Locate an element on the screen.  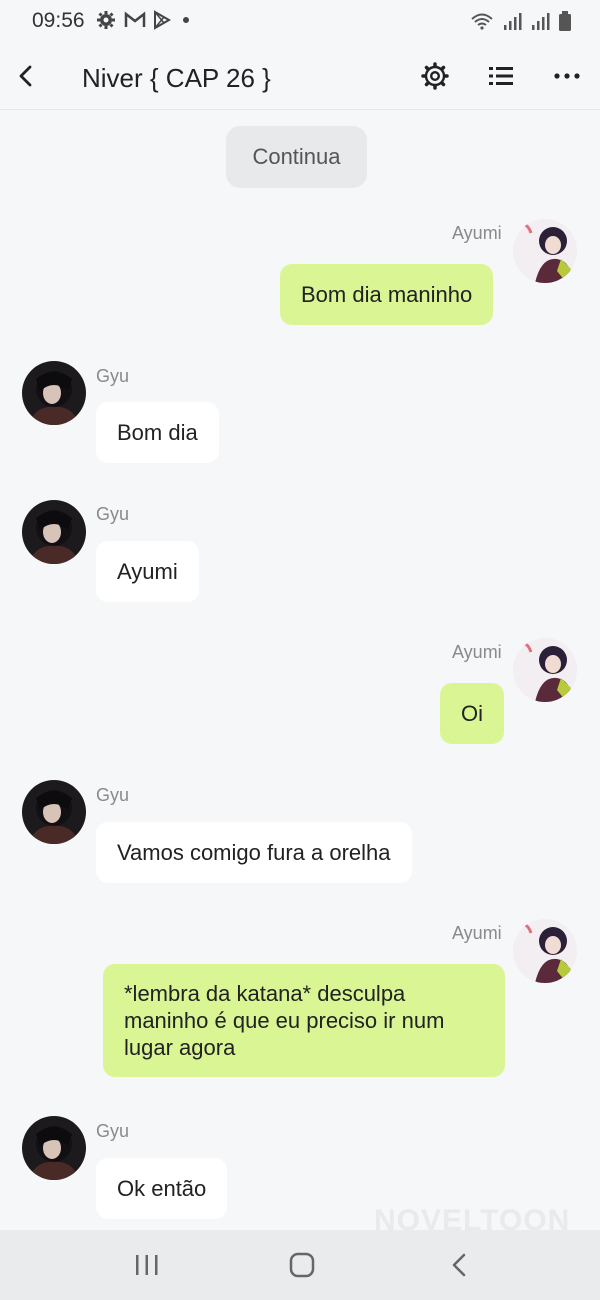
settings-icon is located at coordinates (435, 76).